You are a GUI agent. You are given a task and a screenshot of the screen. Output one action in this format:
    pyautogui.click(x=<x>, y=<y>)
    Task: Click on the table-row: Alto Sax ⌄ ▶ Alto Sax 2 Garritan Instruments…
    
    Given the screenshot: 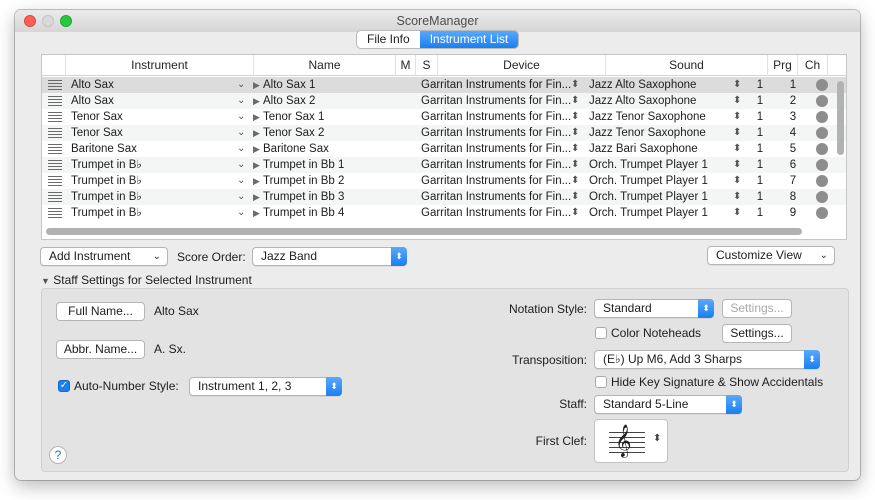 What is the action you would take?
    pyautogui.click(x=444, y=101)
    